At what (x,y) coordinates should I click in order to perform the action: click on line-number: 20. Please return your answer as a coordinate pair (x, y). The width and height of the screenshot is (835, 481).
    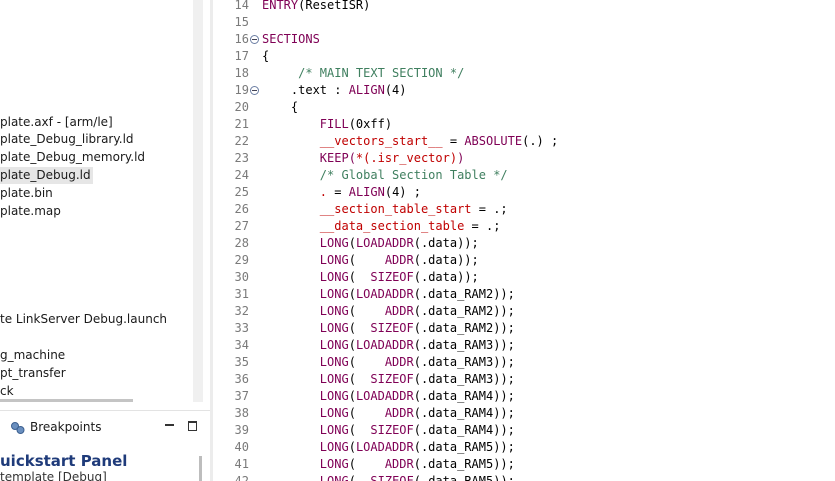
    Looking at the image, I should click on (241, 107).